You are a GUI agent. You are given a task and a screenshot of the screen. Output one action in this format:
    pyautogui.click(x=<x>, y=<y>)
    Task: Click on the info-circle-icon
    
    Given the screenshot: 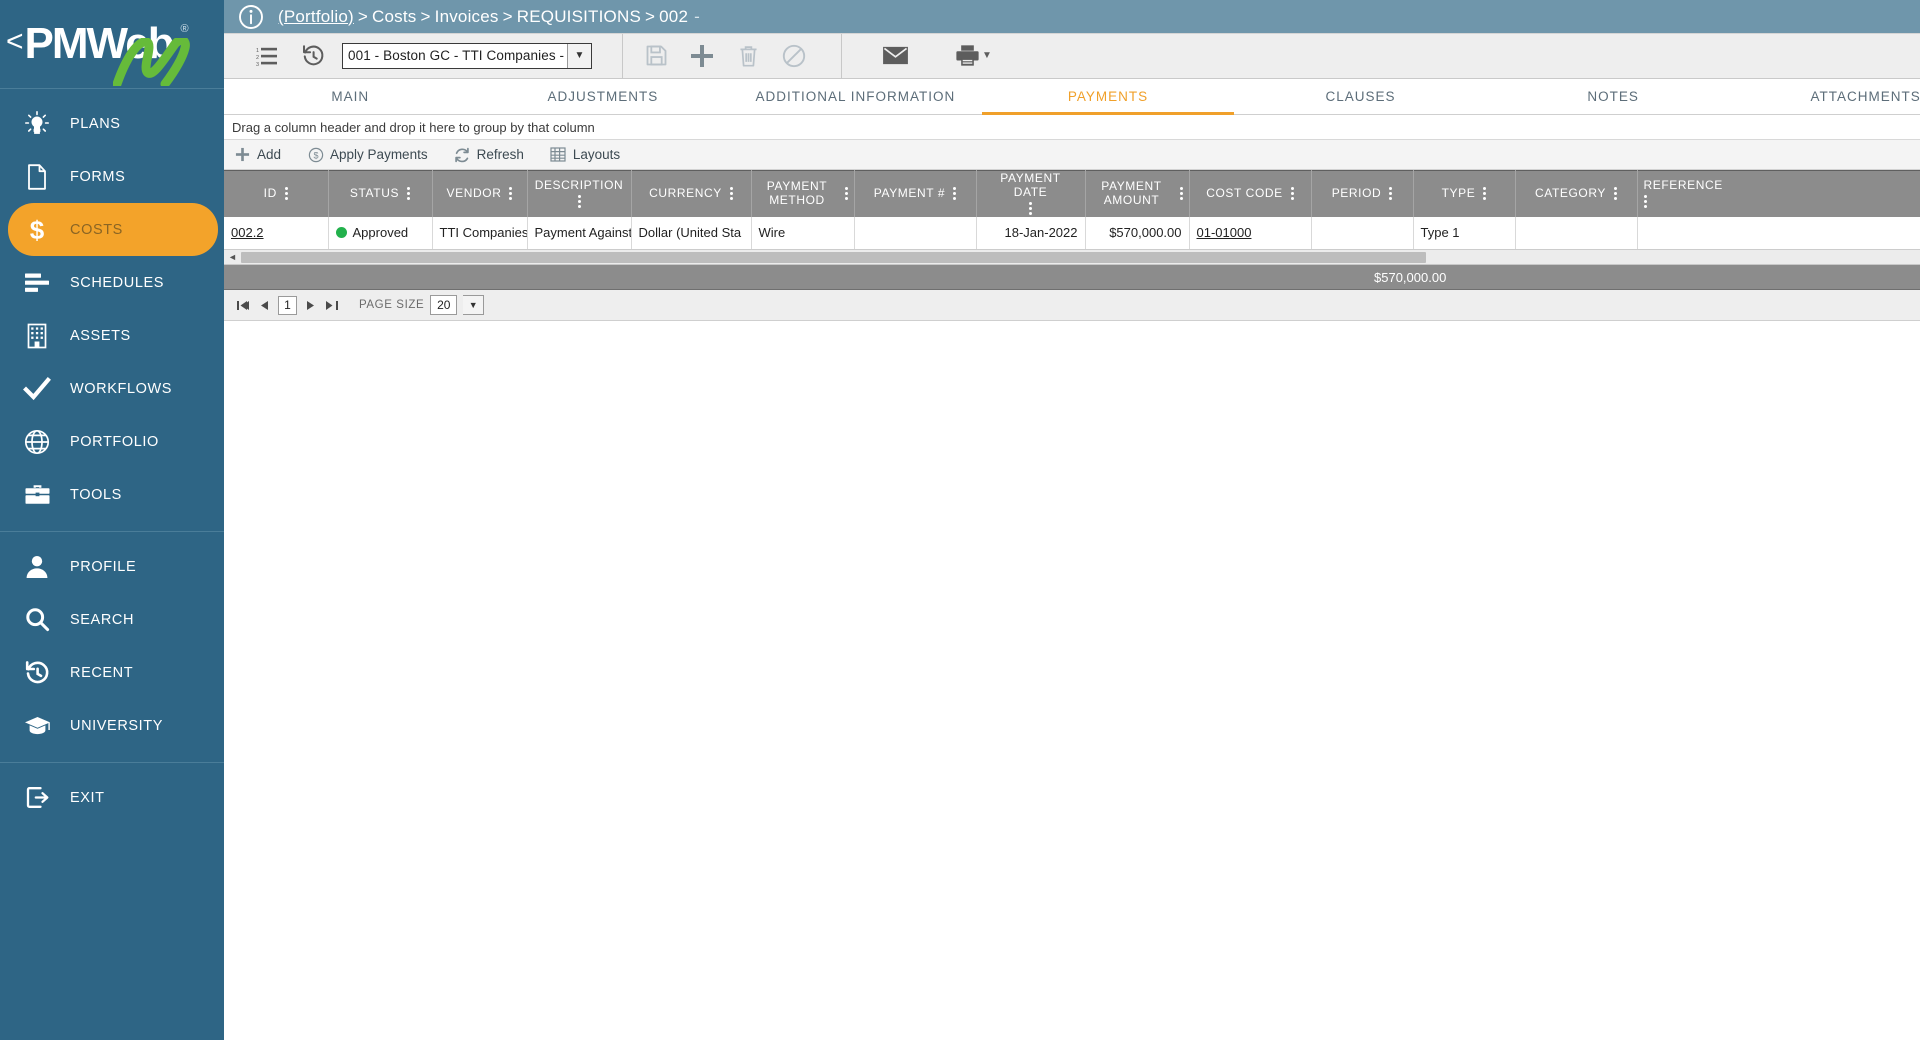 What is the action you would take?
    pyautogui.click(x=251, y=17)
    